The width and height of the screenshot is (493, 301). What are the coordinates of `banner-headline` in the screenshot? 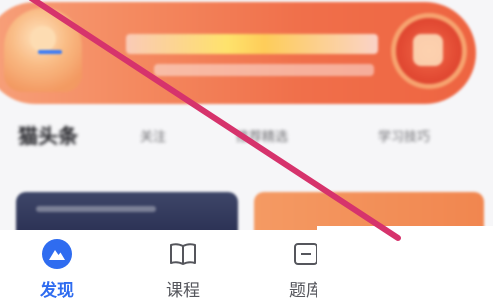 It's located at (252, 44).